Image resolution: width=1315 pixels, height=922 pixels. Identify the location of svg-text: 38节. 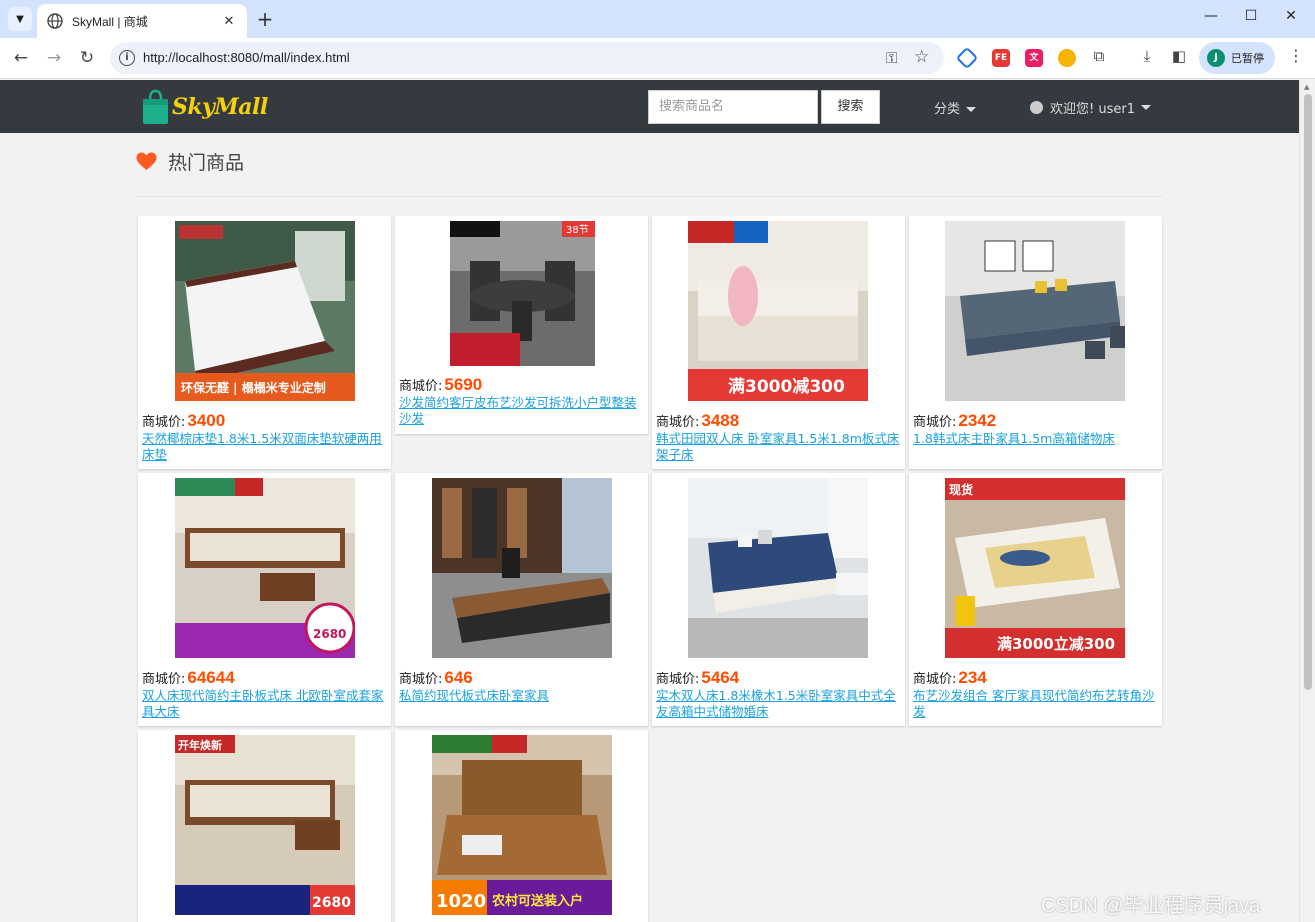
(577, 230).